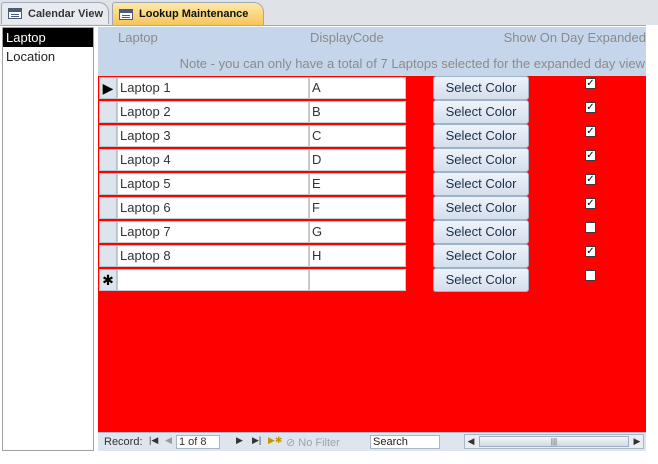 This screenshot has width=658, height=464. I want to click on previous-record-icon: ◀, so click(168, 440).